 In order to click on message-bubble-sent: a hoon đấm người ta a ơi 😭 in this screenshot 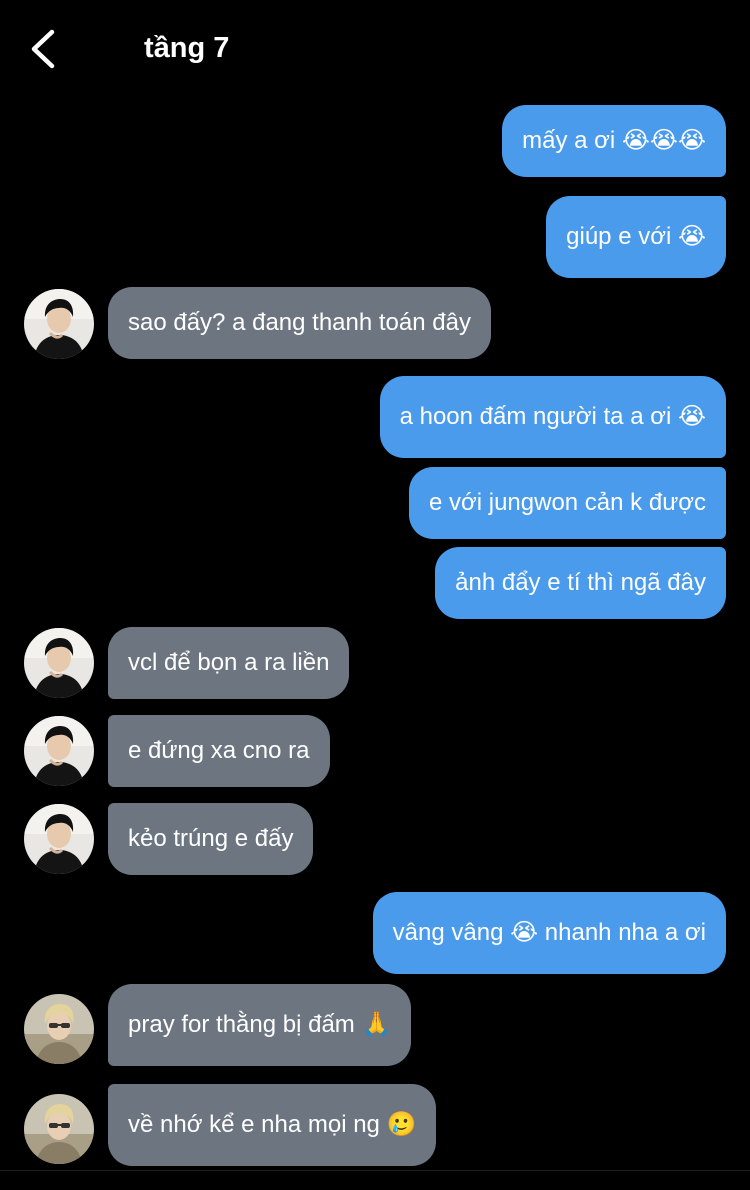, I will do `click(552, 417)`.